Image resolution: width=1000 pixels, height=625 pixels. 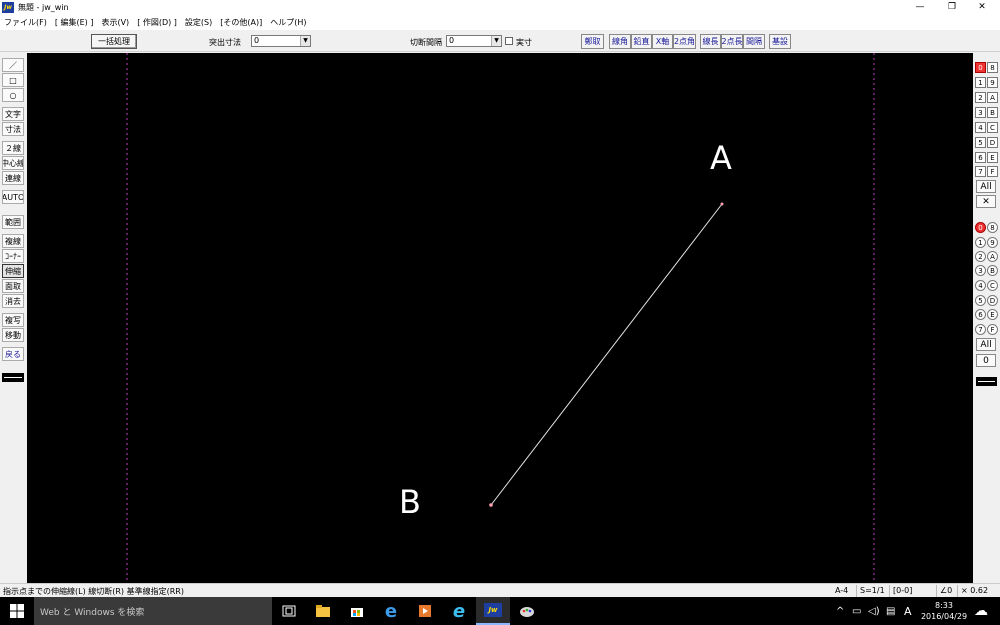 What do you see at coordinates (986, 381) in the screenshot?
I see `right-line-swatch` at bounding box center [986, 381].